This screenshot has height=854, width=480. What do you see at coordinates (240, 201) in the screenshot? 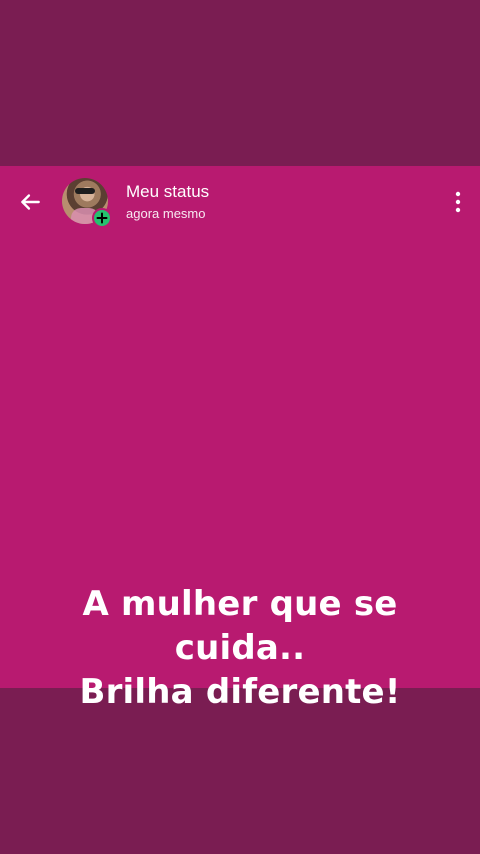
I see `status-header: Meu status agora mesmo` at bounding box center [240, 201].